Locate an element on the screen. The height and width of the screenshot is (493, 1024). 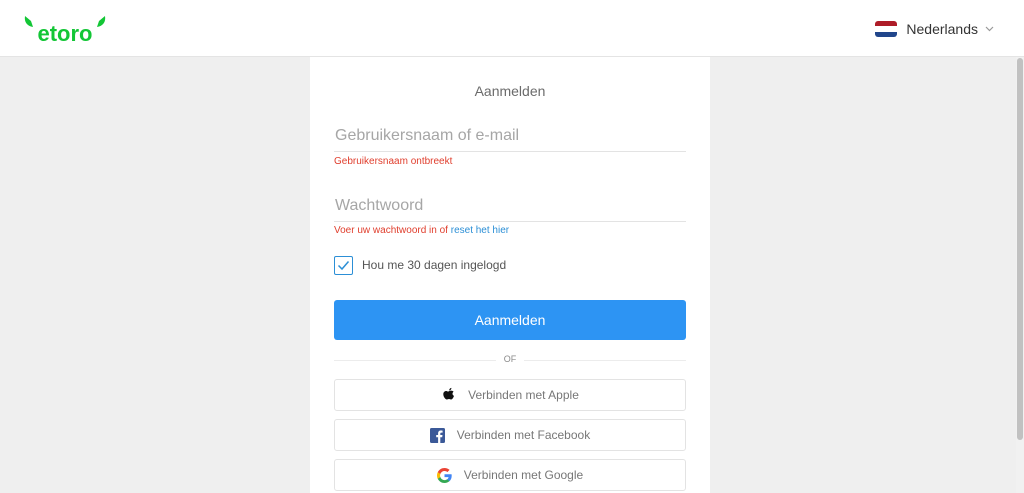
username-input is located at coordinates (510, 136).